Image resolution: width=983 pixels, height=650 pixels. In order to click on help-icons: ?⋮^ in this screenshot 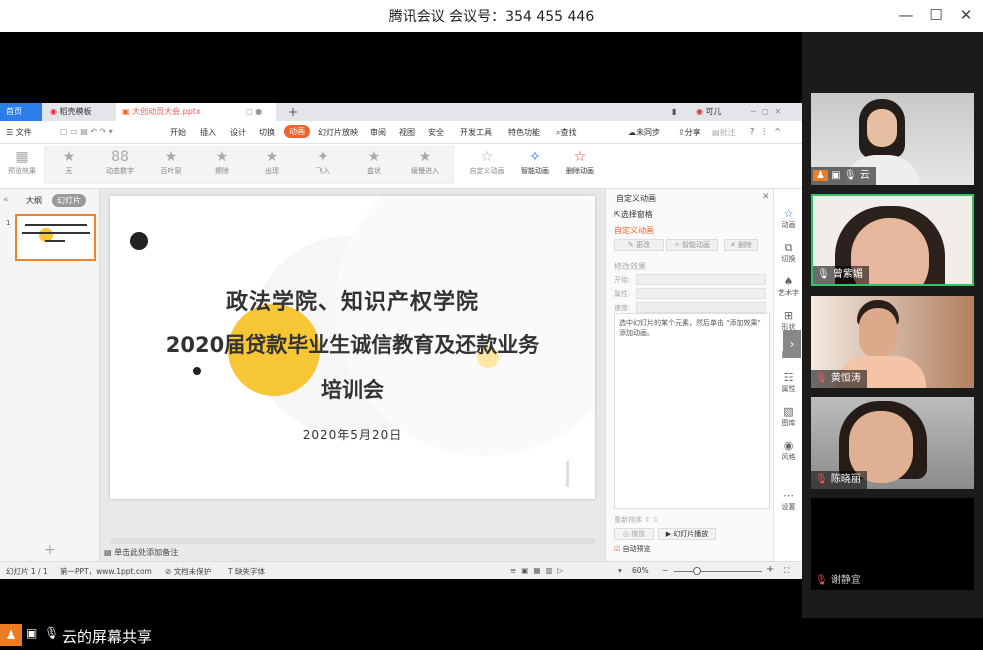, I will do `click(768, 131)`.